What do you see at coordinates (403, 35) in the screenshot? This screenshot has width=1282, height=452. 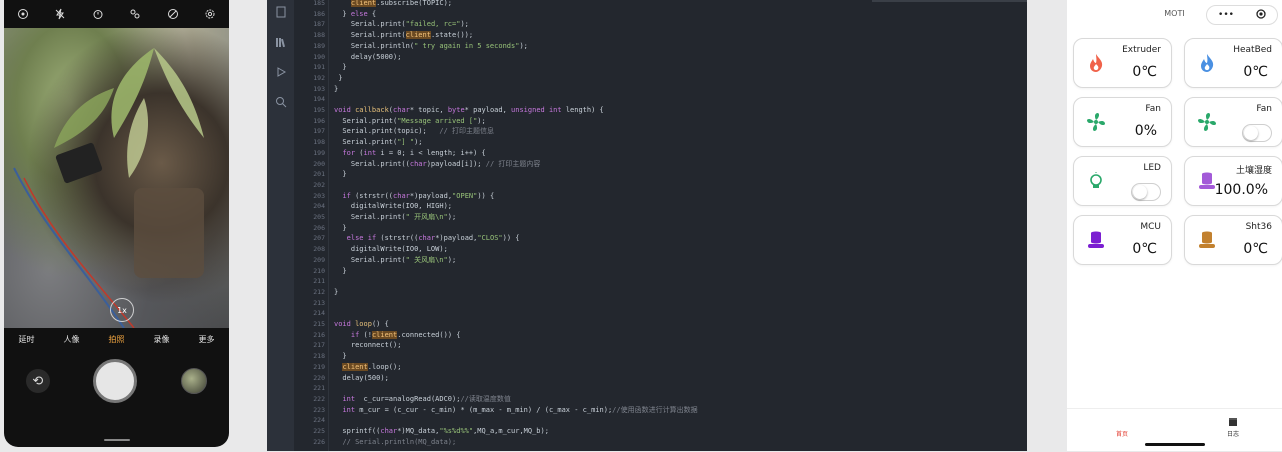 I see `code-line: Serial.print(client.state());` at bounding box center [403, 35].